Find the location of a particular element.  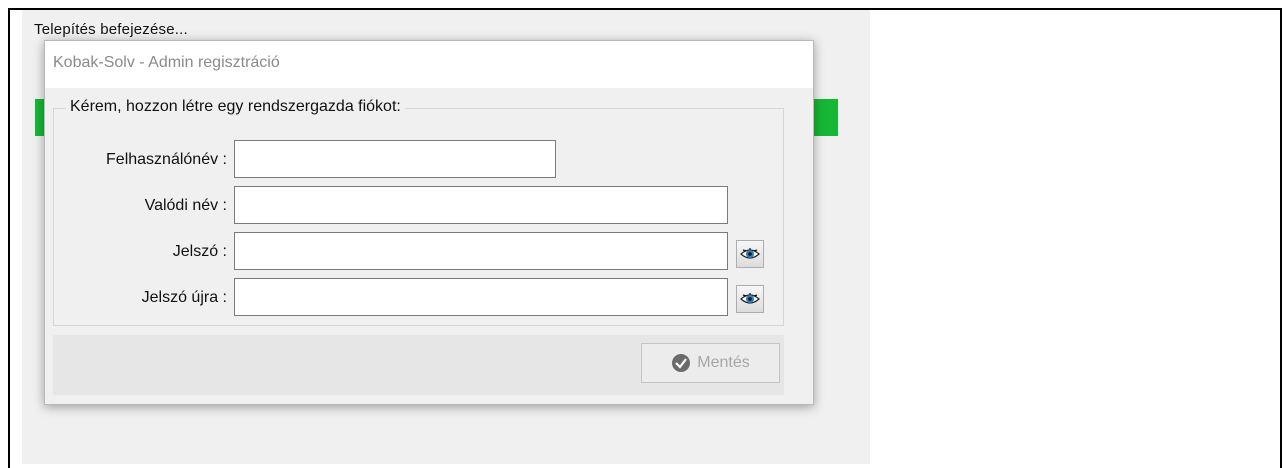

show-password-button is located at coordinates (750, 254).